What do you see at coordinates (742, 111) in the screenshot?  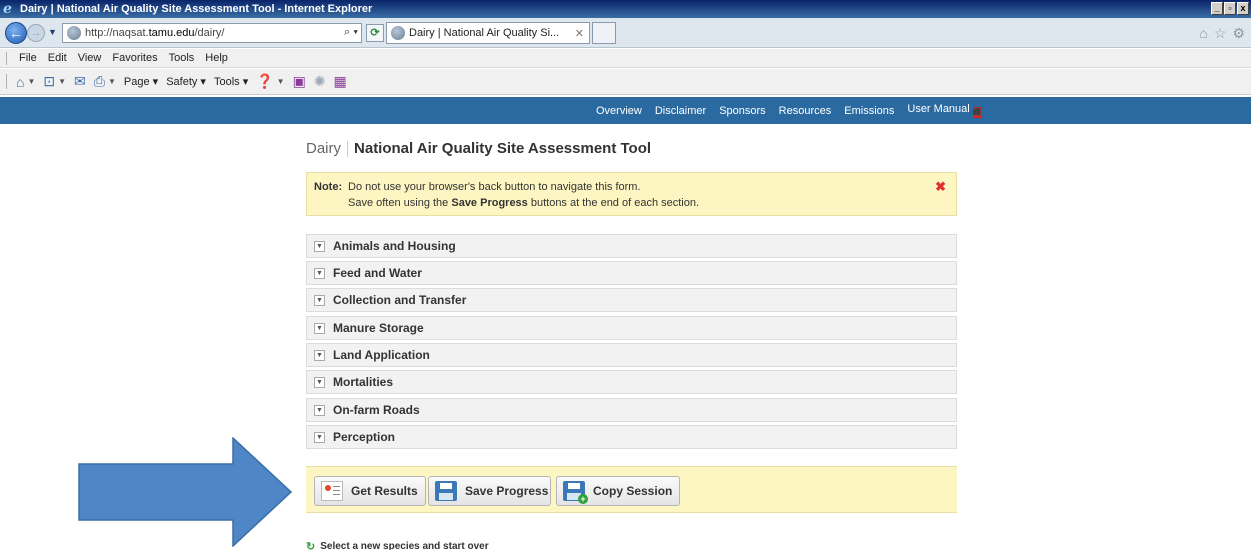 I see `nav-sponsors: Sponsors` at bounding box center [742, 111].